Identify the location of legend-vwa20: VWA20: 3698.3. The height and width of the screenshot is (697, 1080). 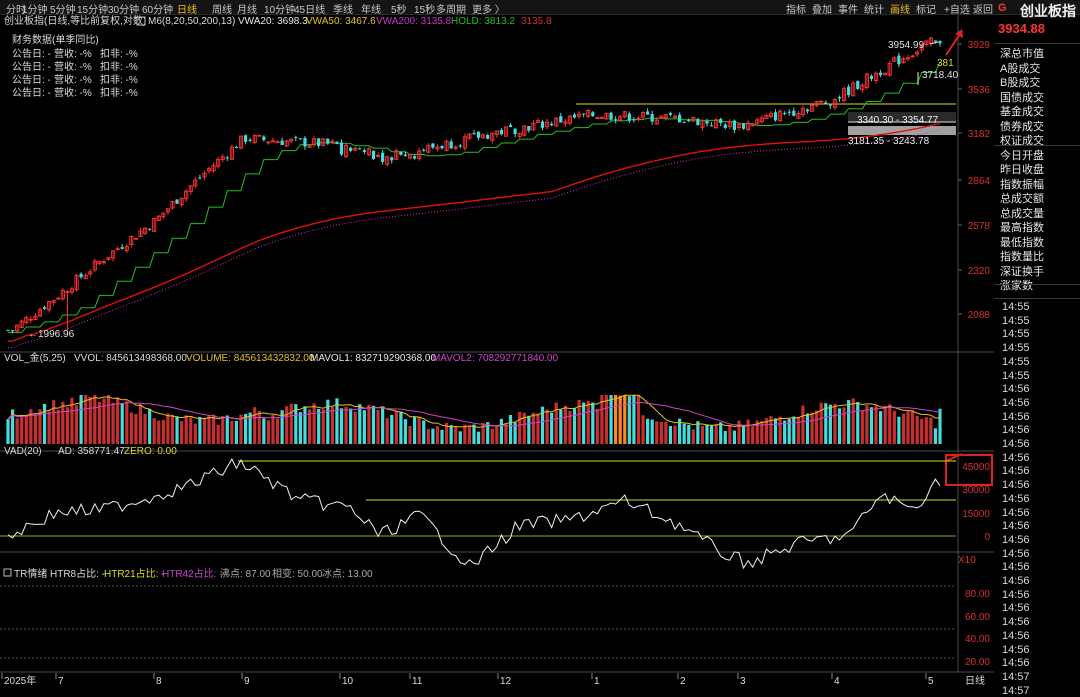
(273, 21).